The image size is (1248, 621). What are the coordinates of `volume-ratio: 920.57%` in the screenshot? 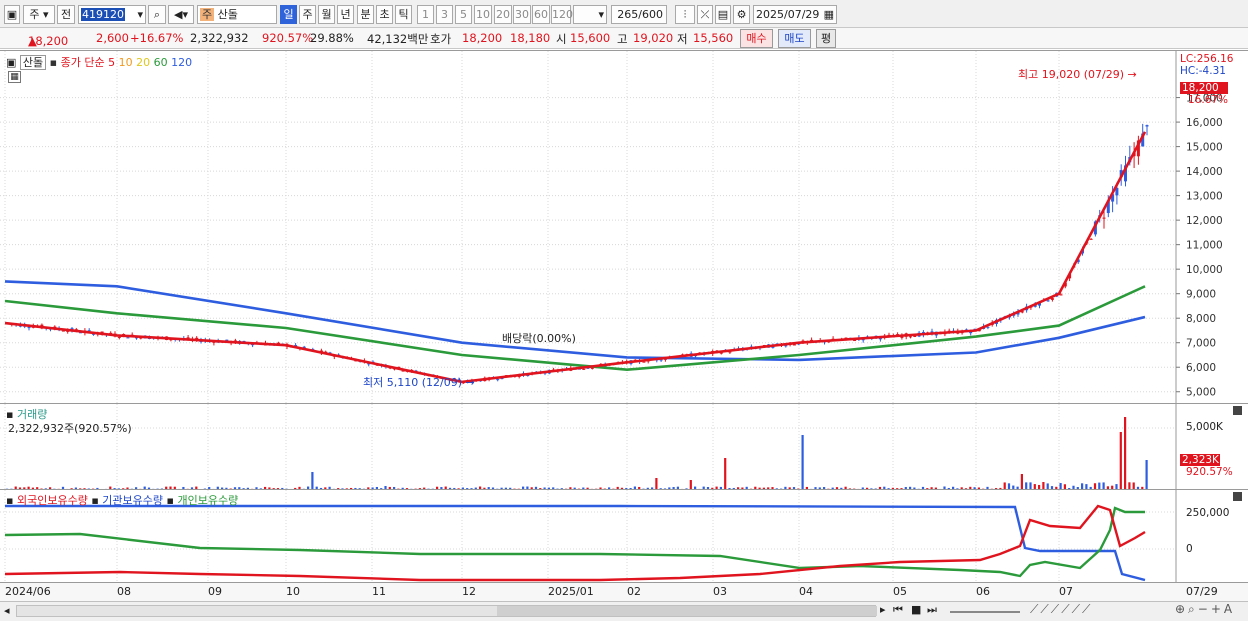 It's located at (288, 38).